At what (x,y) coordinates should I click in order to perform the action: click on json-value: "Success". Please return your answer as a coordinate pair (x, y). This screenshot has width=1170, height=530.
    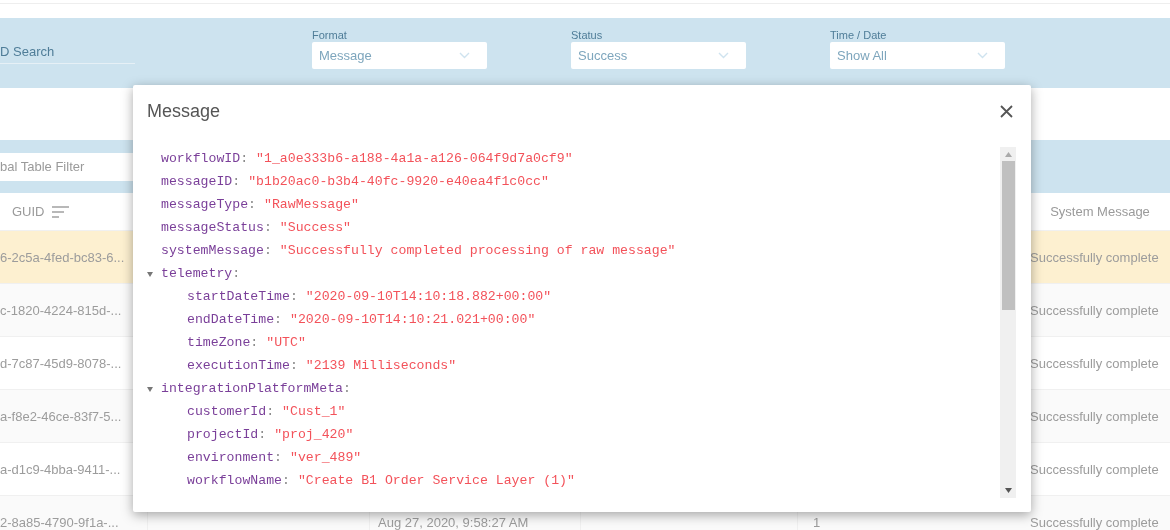
    Looking at the image, I should click on (315, 228).